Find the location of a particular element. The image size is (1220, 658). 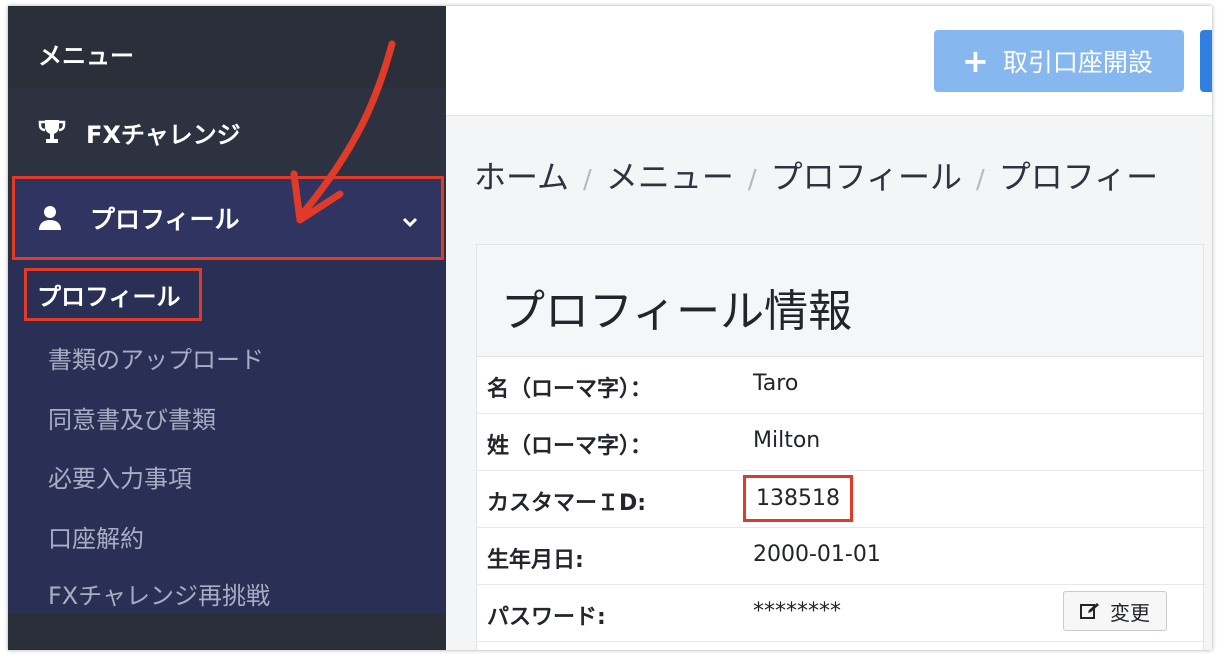

breadcrumb-profile: プロフィール is located at coordinates (866, 177).